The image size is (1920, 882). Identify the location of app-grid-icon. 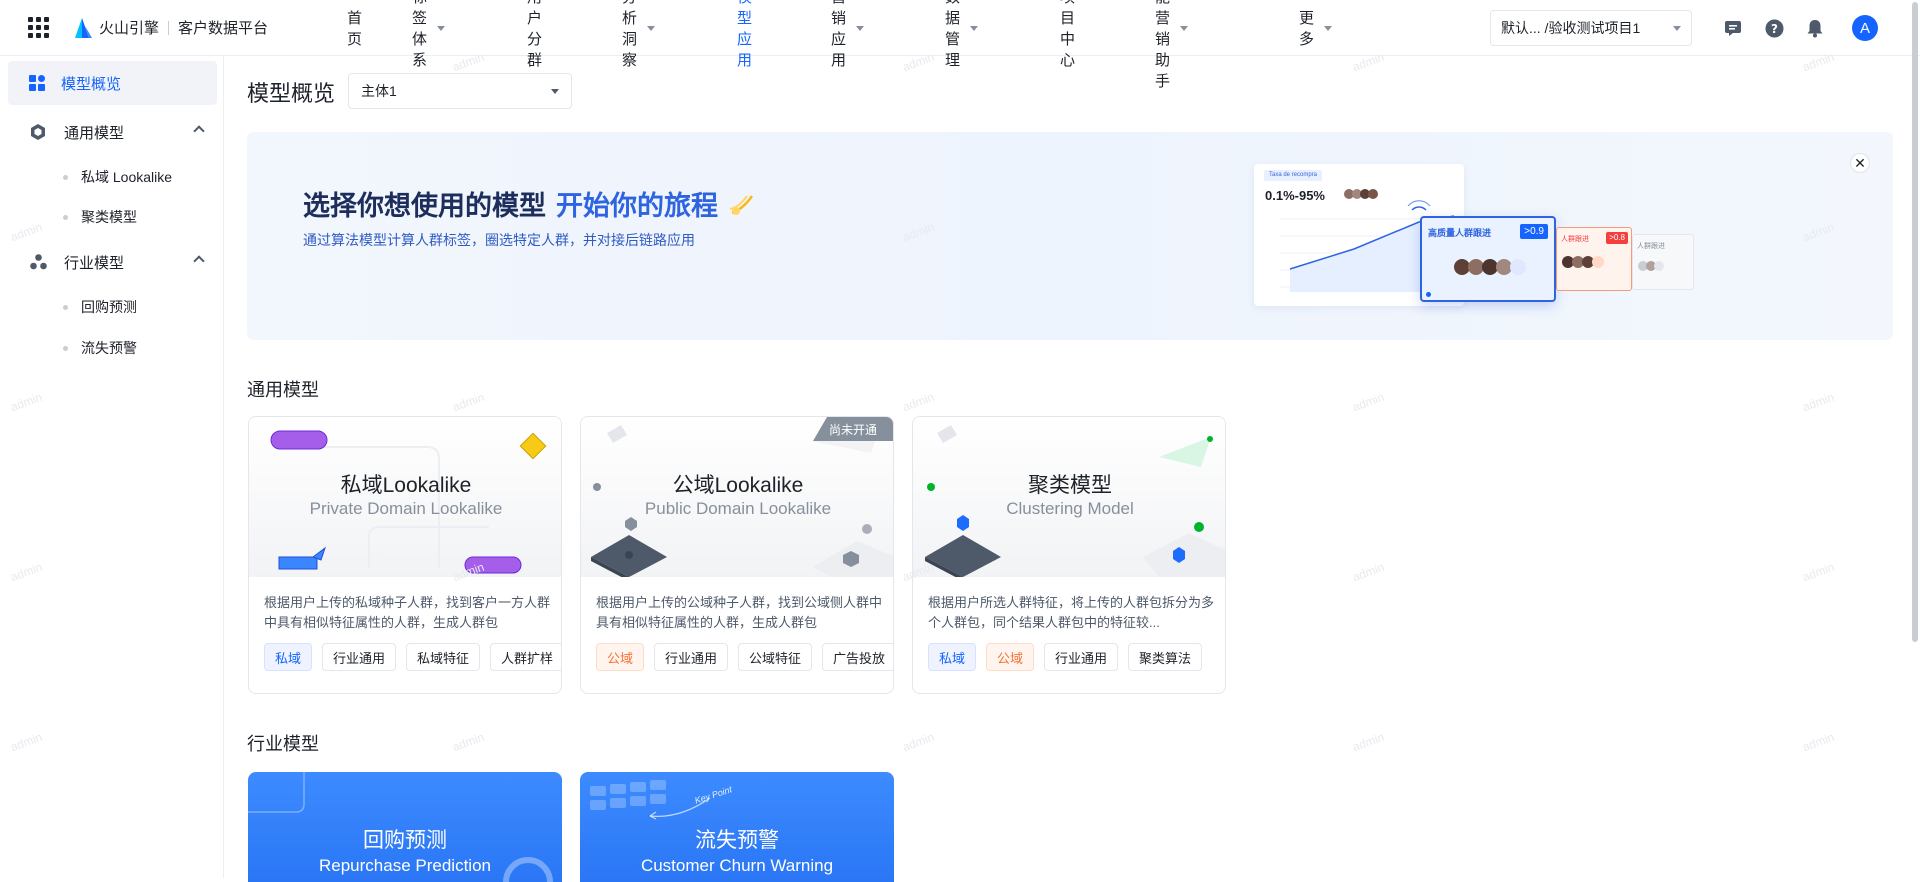
(38, 28).